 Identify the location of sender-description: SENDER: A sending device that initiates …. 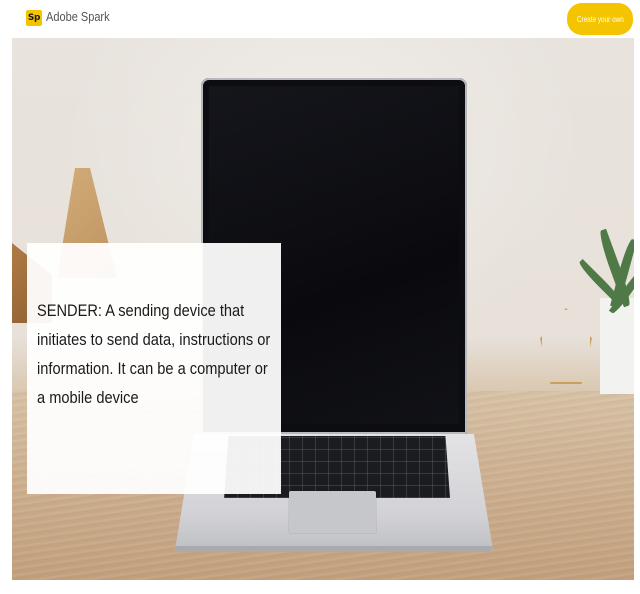
(154, 354).